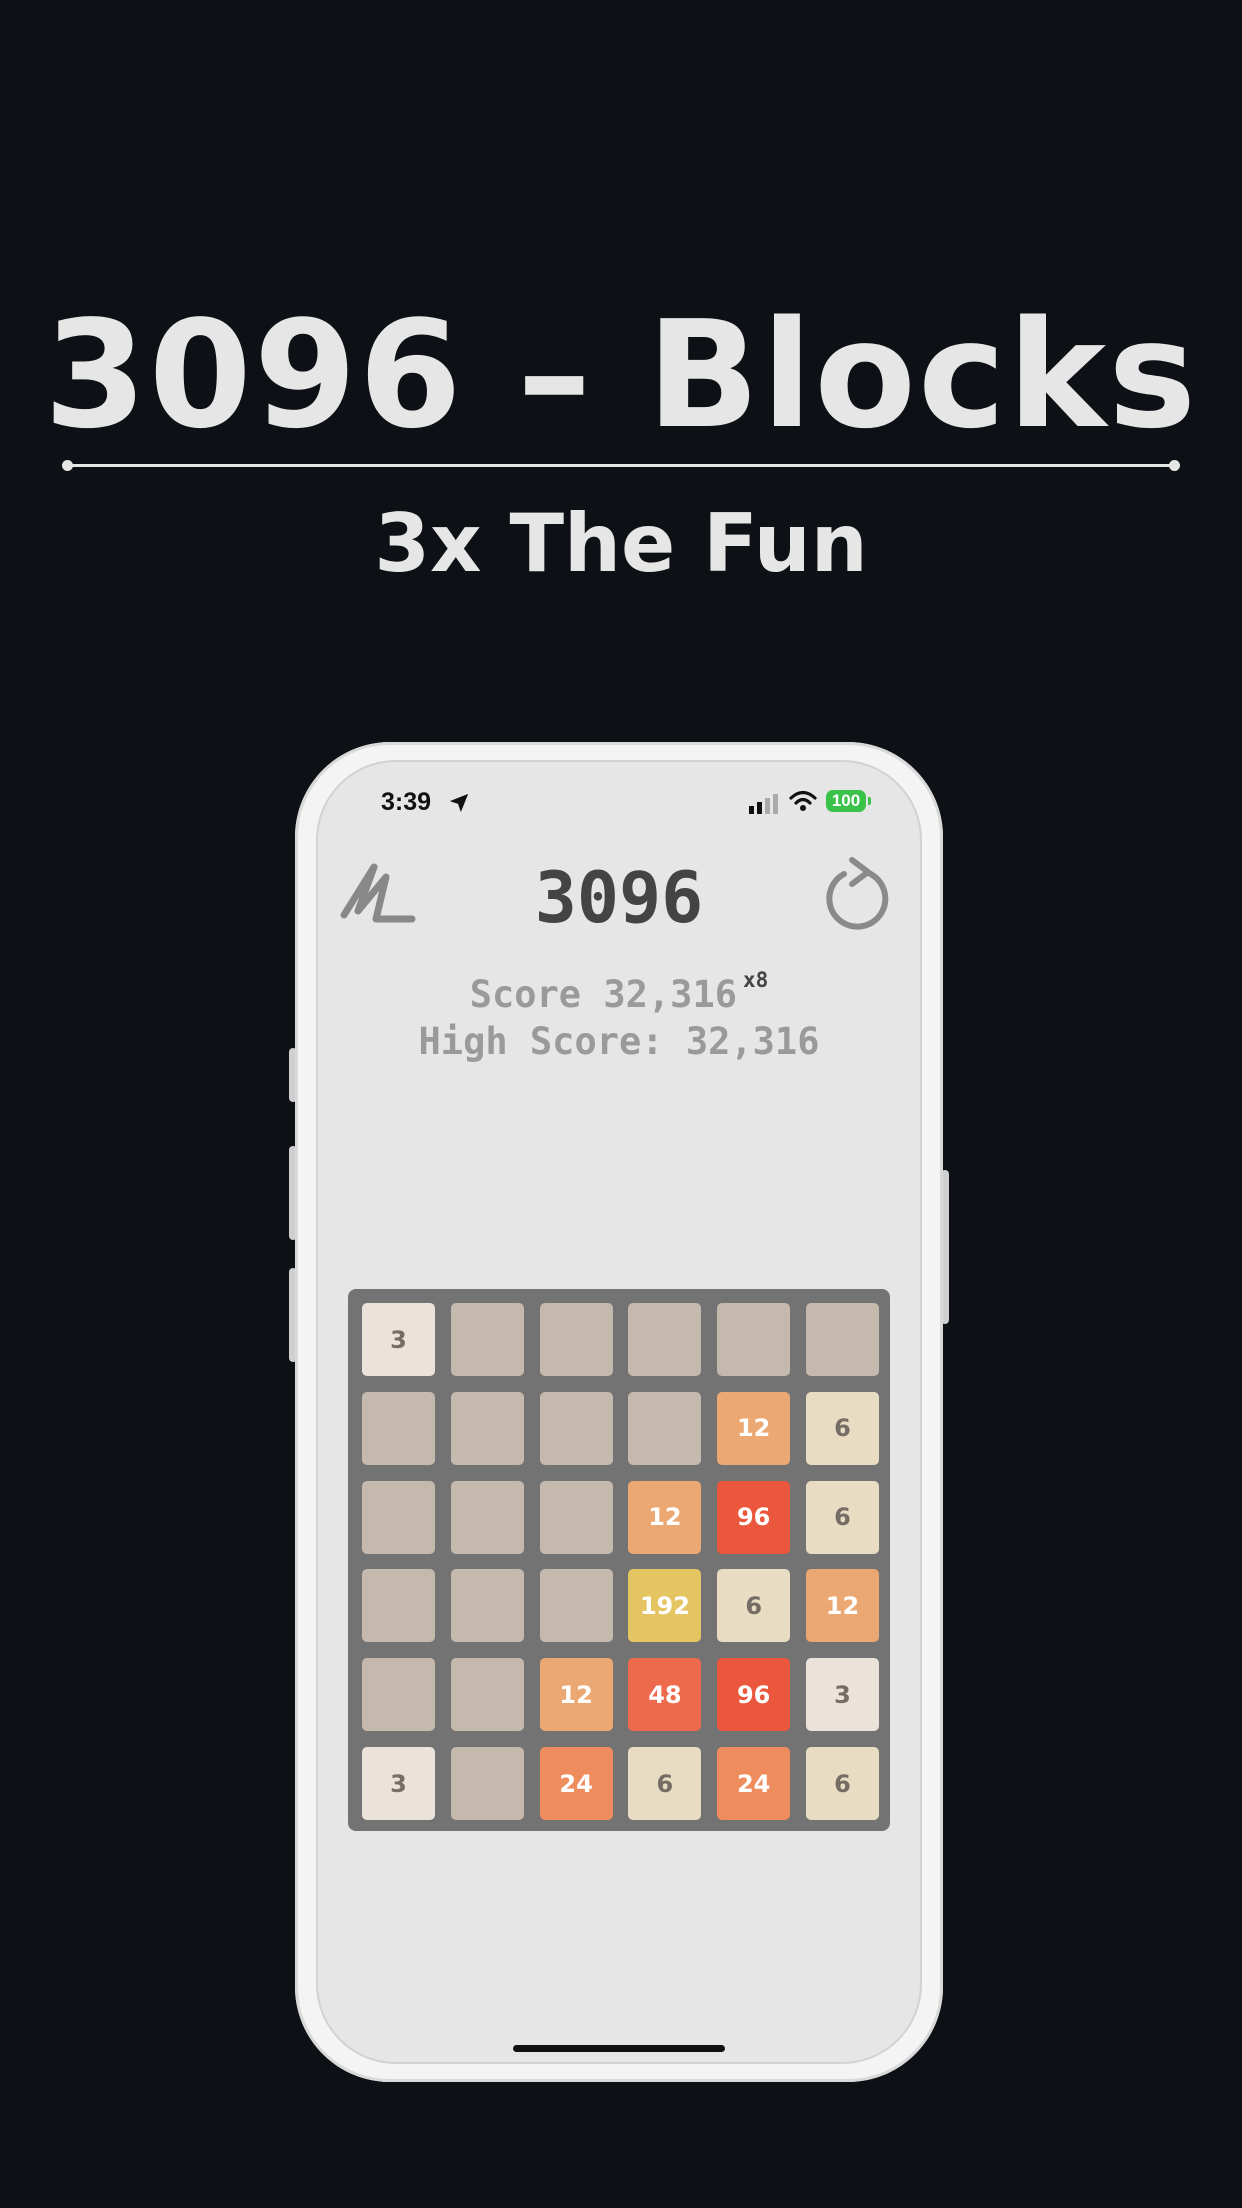  What do you see at coordinates (803, 800) in the screenshot?
I see `wifi-icon` at bounding box center [803, 800].